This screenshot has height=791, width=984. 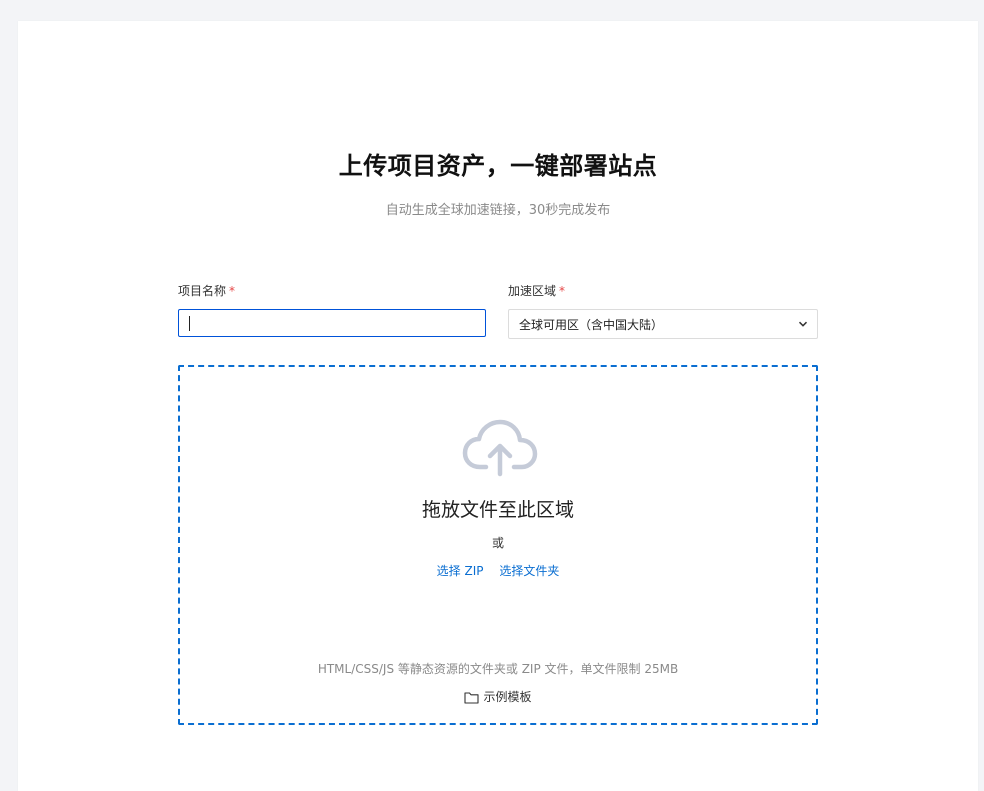 What do you see at coordinates (498, 570) in the screenshot?
I see `upload-links: 选择 ZIP 选择文件夹` at bounding box center [498, 570].